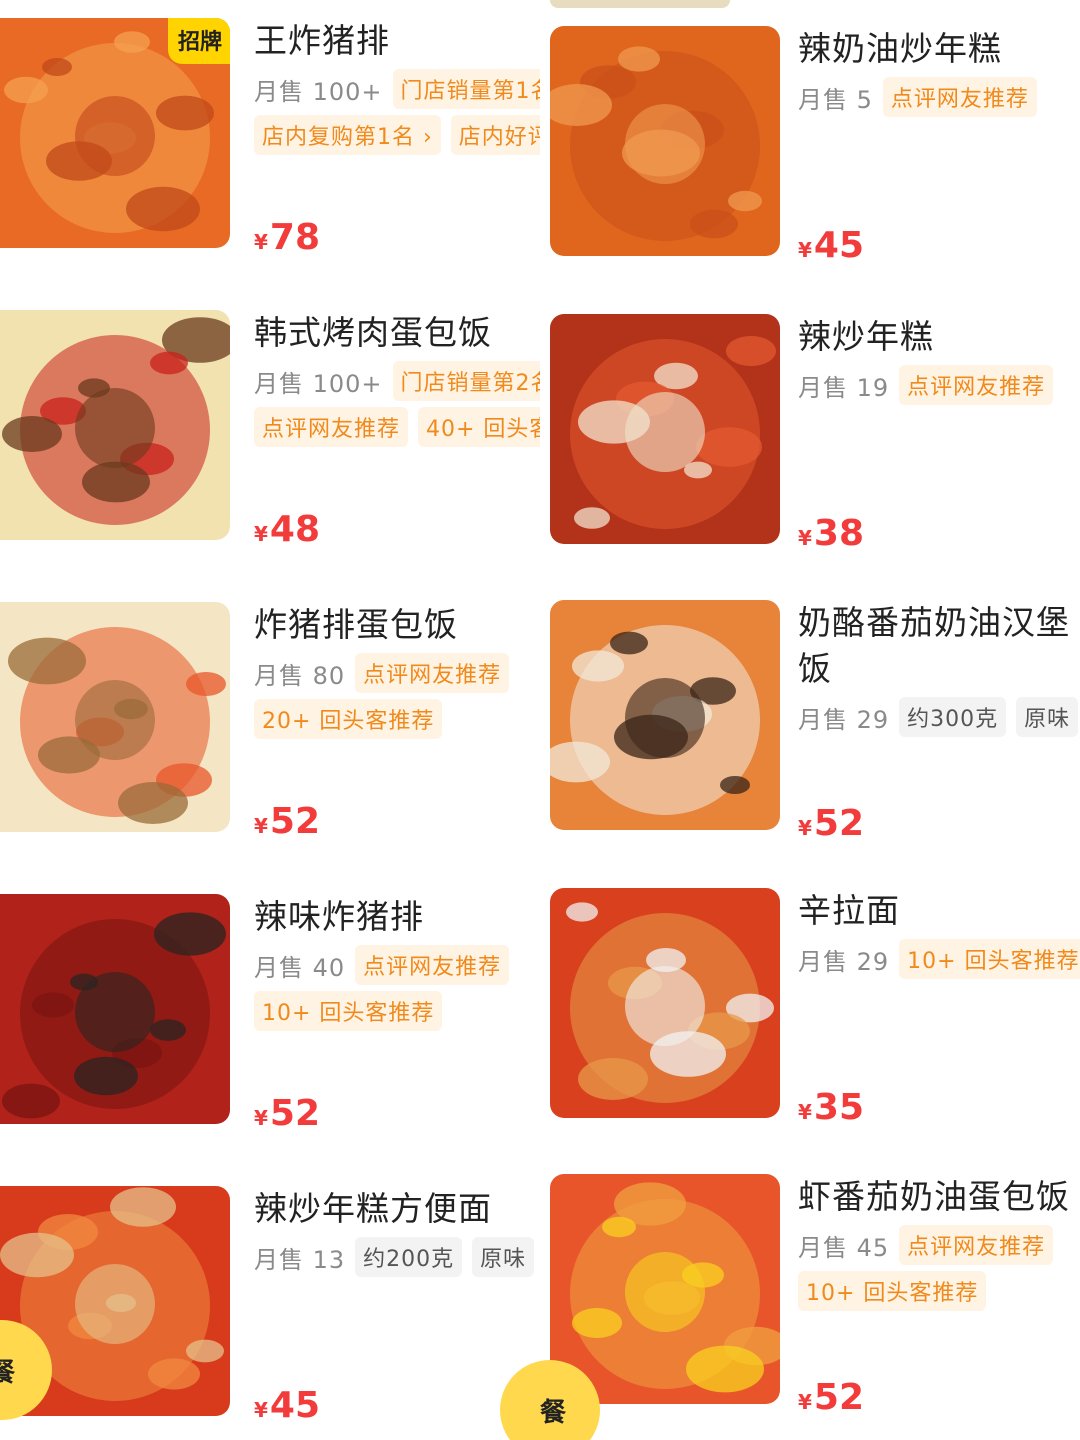  I want to click on dish-info: 辛拉面月售 29 10+ 回头客推荐 ¥35, so click(939, 1008).